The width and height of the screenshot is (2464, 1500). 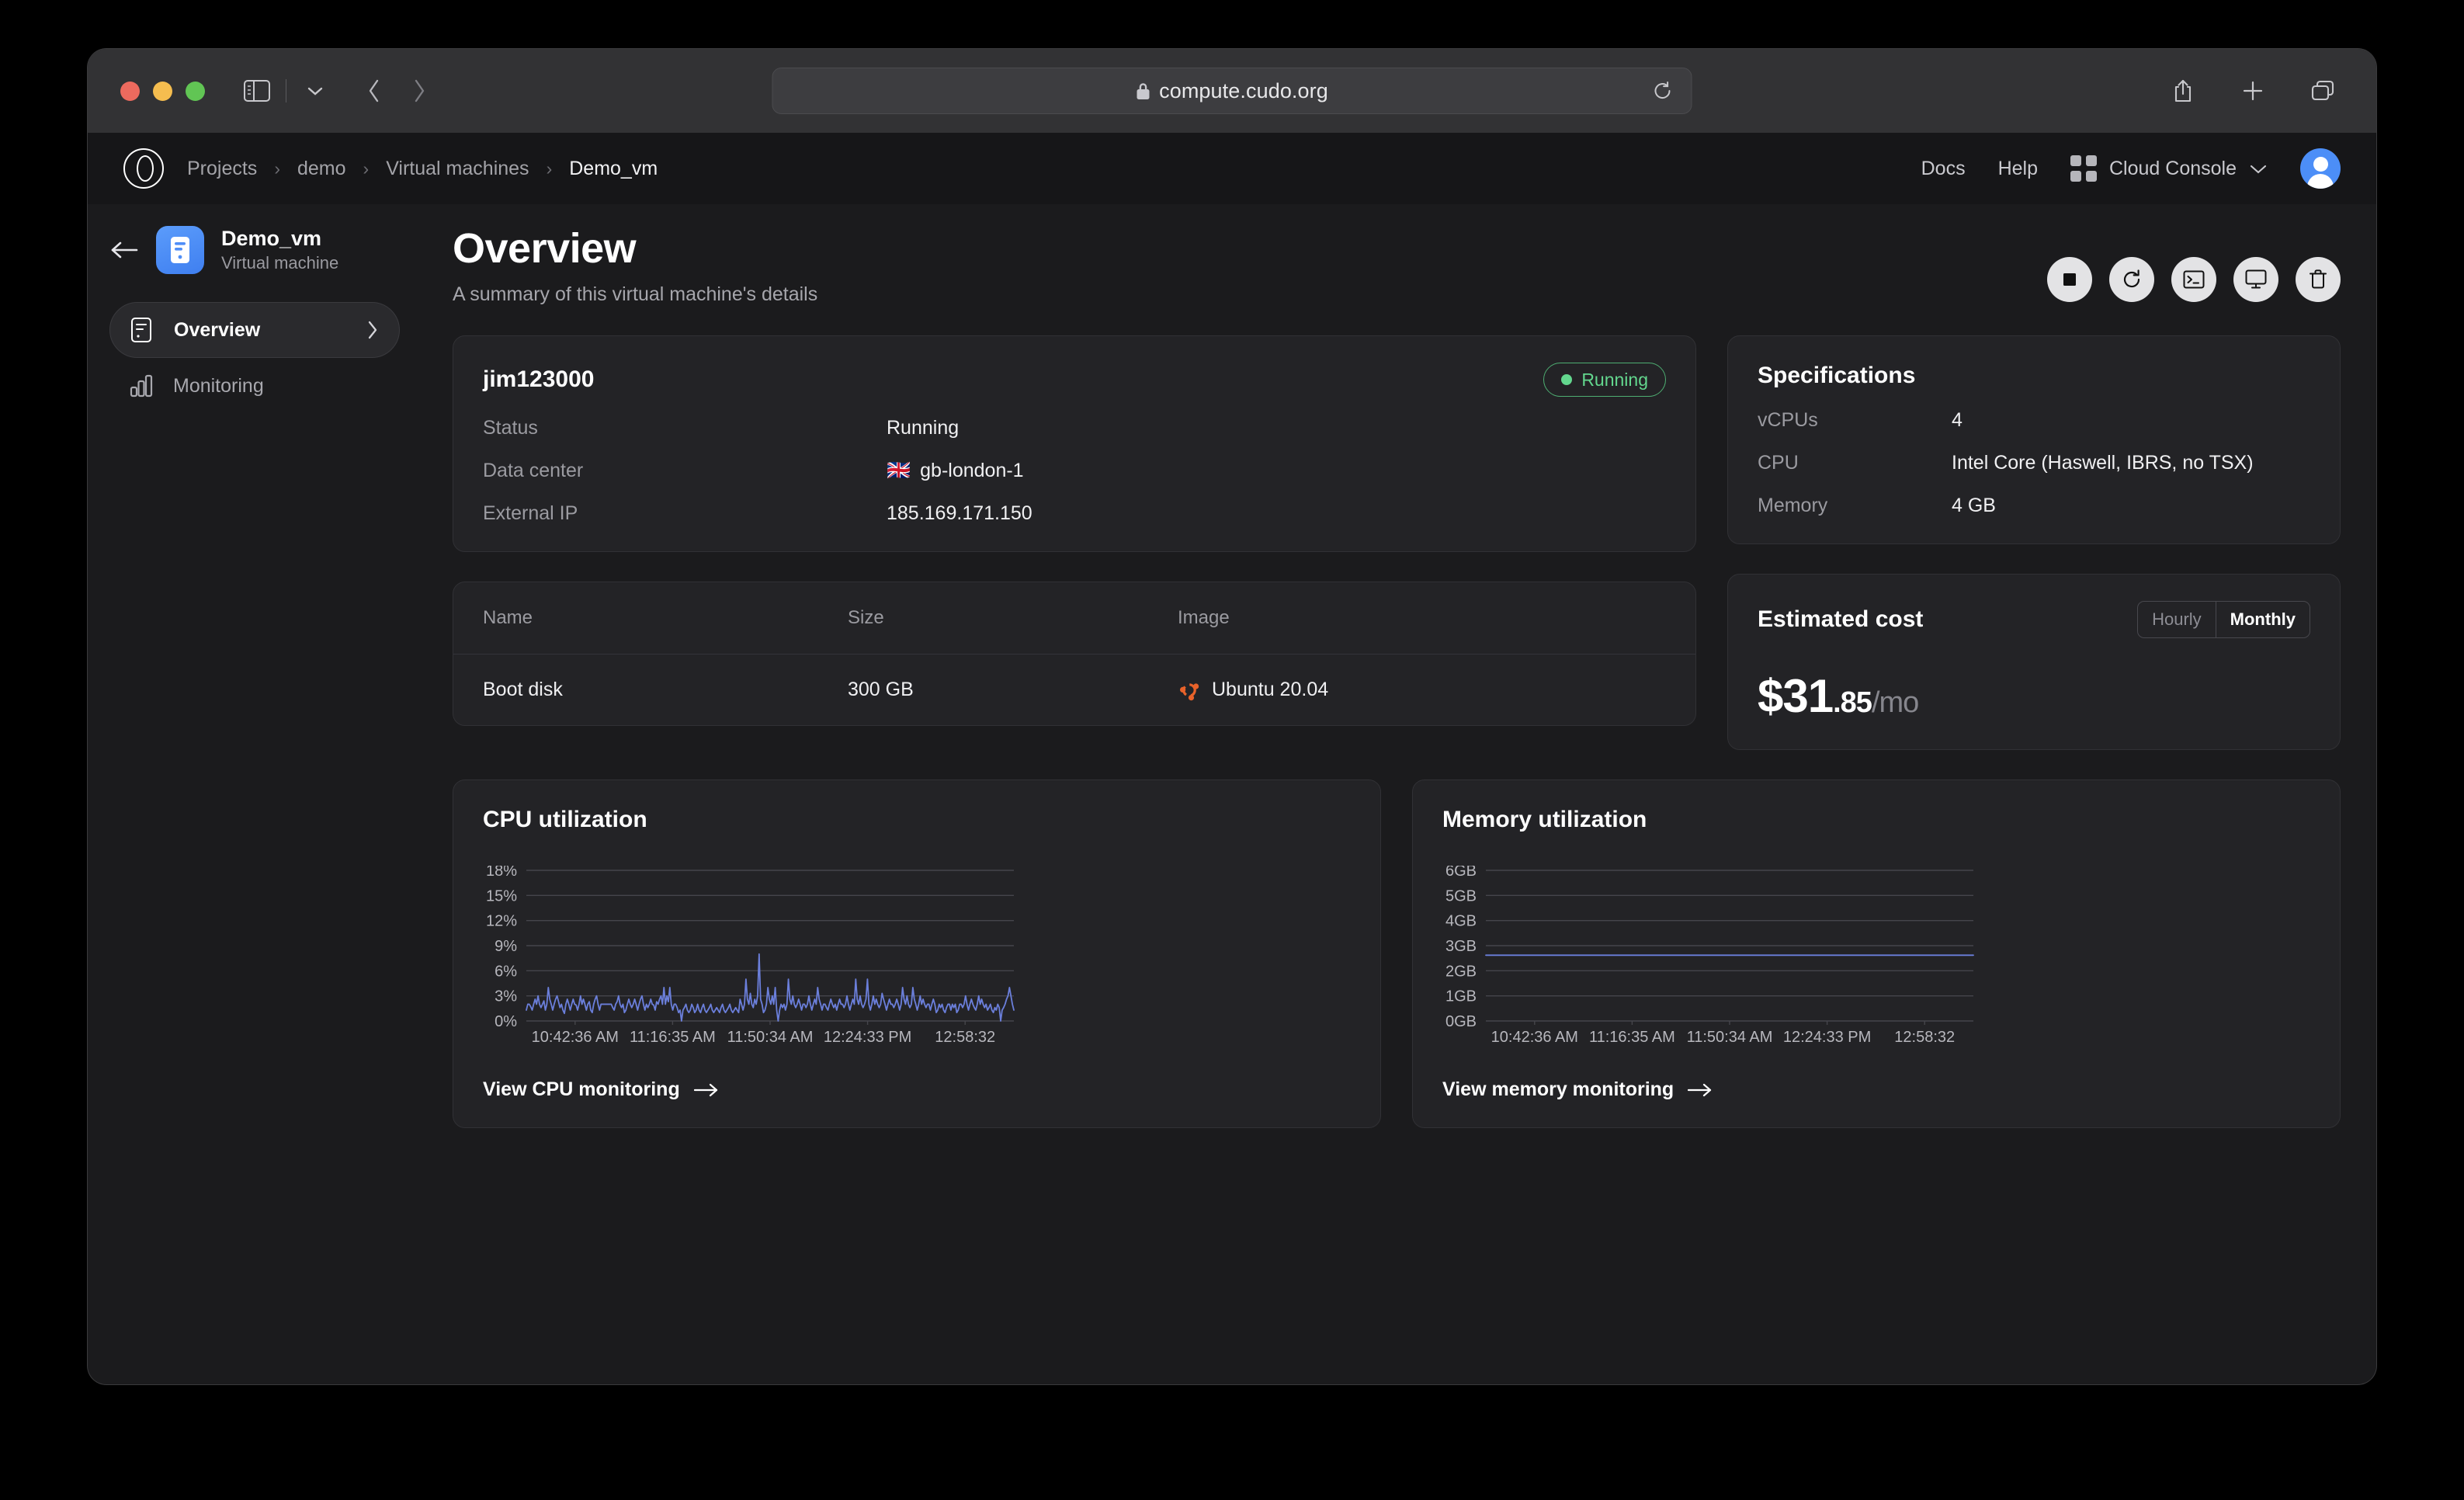 What do you see at coordinates (506, 996) in the screenshot?
I see `svg-text: 3%` at bounding box center [506, 996].